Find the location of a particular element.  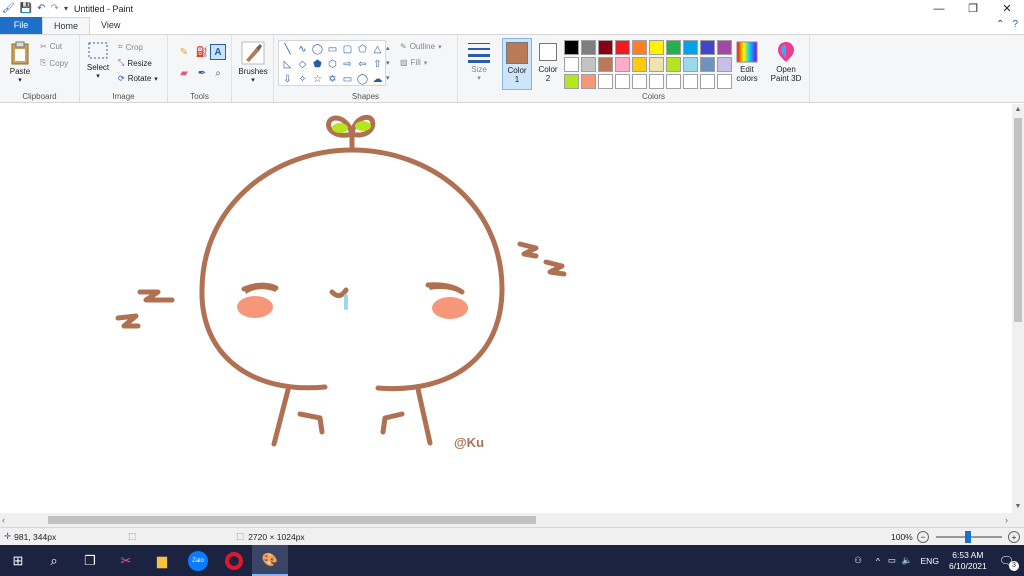

paint-taskbar-icon: 🎨 is located at coordinates (270, 560).